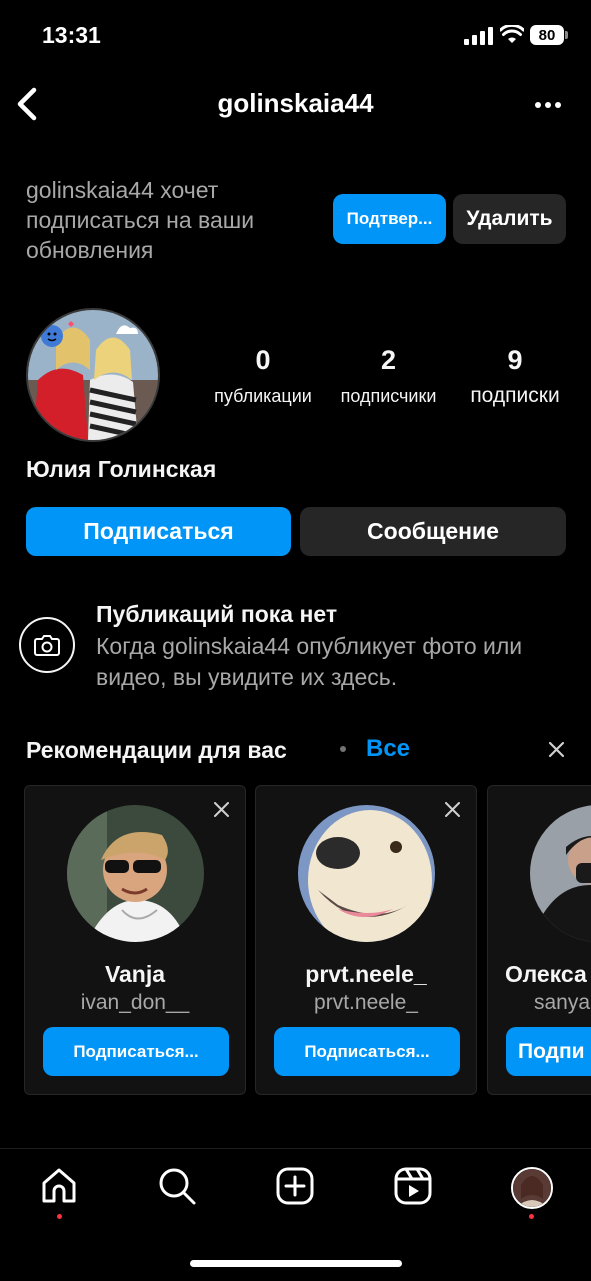  I want to click on stat-value: 2, so click(388, 360).